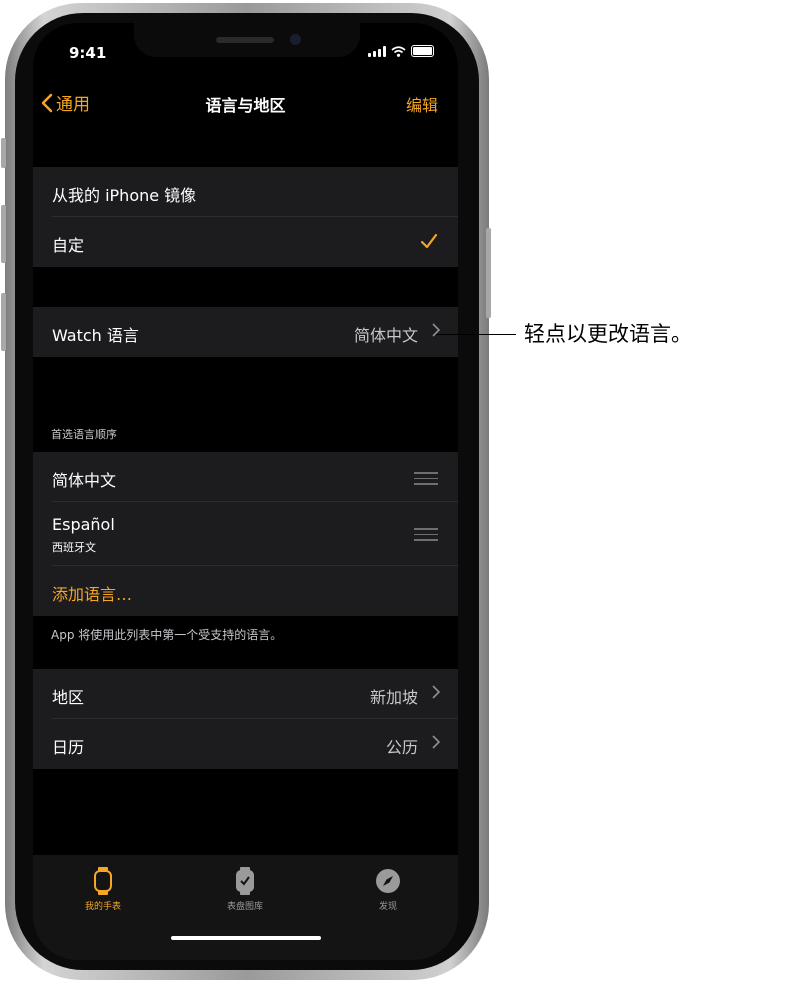  What do you see at coordinates (74, 547) in the screenshot?
I see `language-sublabel: 西班牙文` at bounding box center [74, 547].